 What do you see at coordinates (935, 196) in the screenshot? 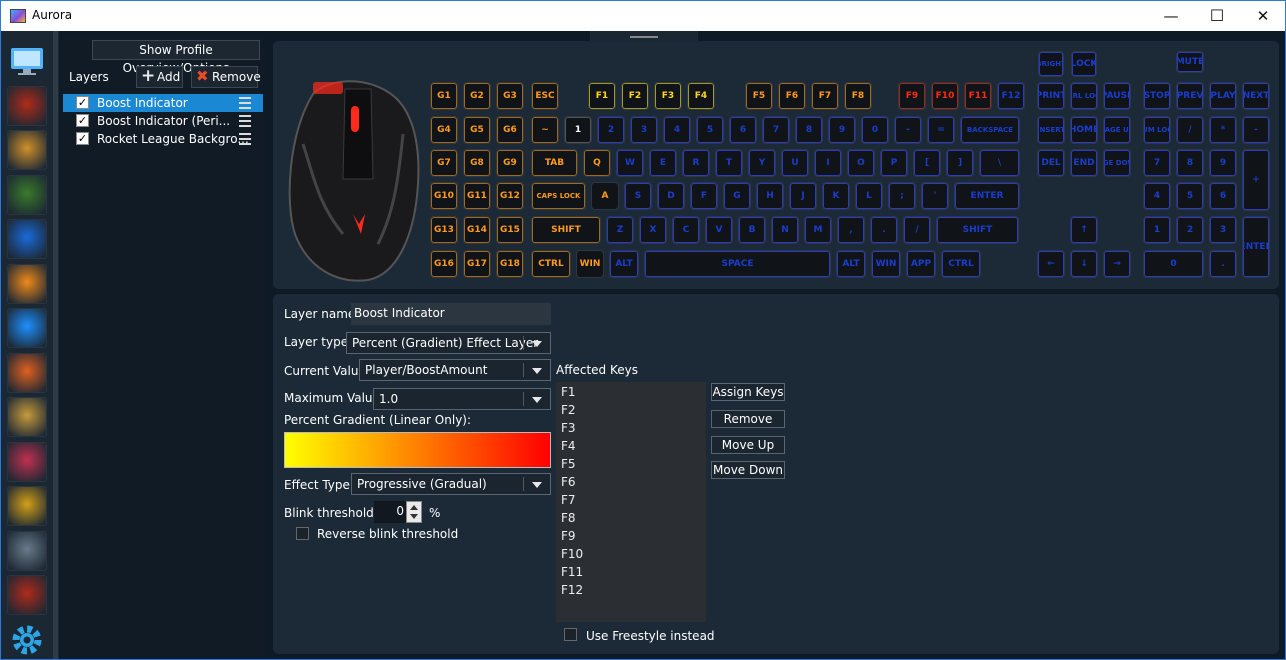
I see `key-caps-row-11: '` at bounding box center [935, 196].